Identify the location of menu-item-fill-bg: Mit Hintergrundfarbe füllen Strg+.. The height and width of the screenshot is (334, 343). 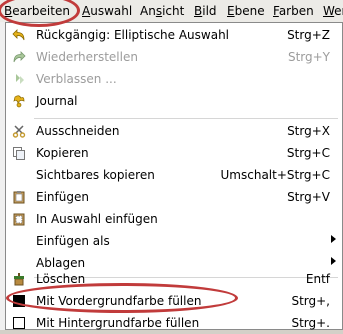
(174, 323).